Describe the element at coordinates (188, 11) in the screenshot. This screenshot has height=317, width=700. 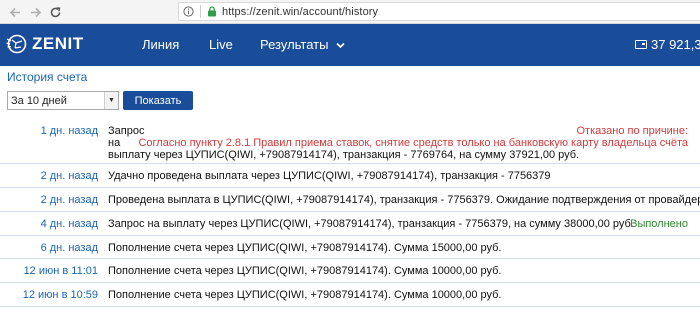
I see `info-icon` at that location.